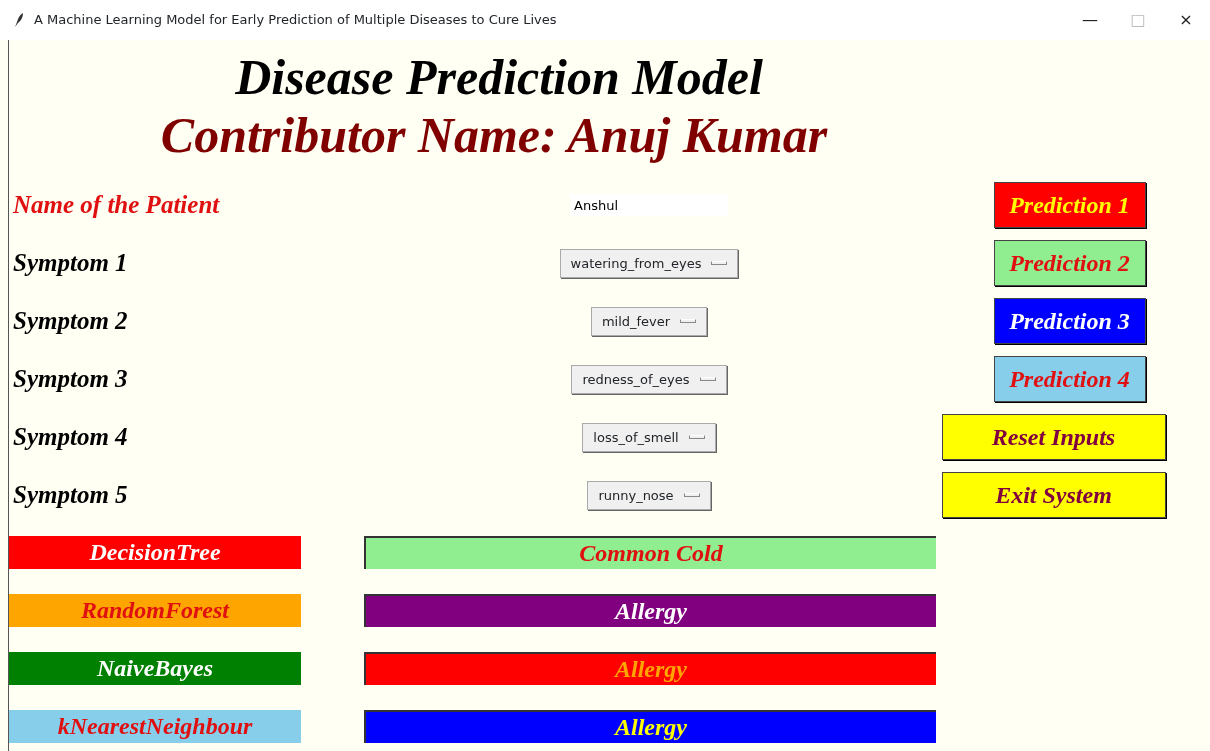 This screenshot has width=1210, height=751. I want to click on prediction-button: Prediction 3, so click(1069, 321).